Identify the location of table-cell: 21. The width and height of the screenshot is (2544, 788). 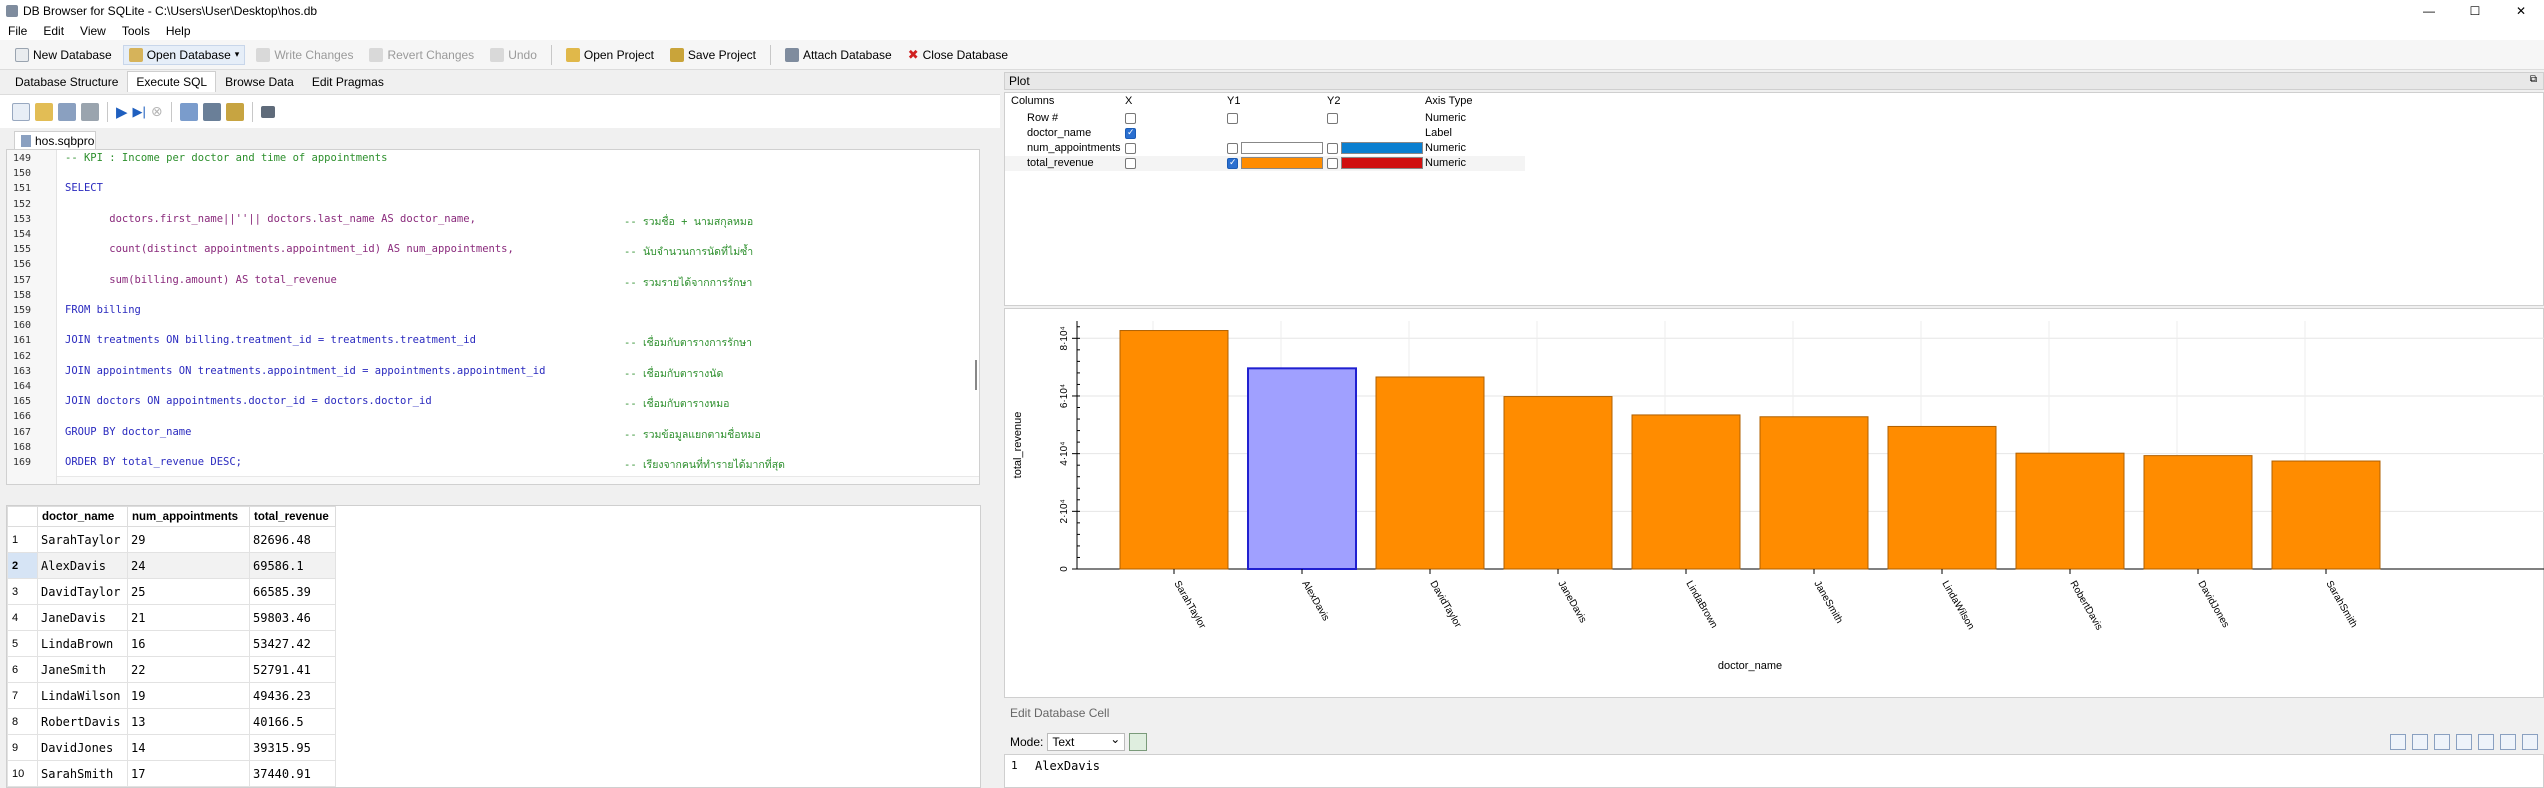
(188, 617).